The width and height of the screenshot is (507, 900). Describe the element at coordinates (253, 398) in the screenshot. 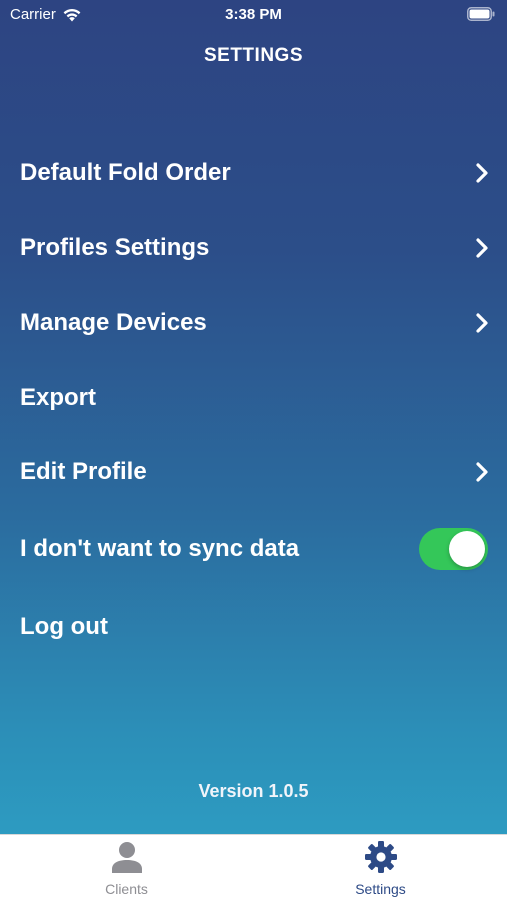

I see `menu-item-export: Export` at that location.